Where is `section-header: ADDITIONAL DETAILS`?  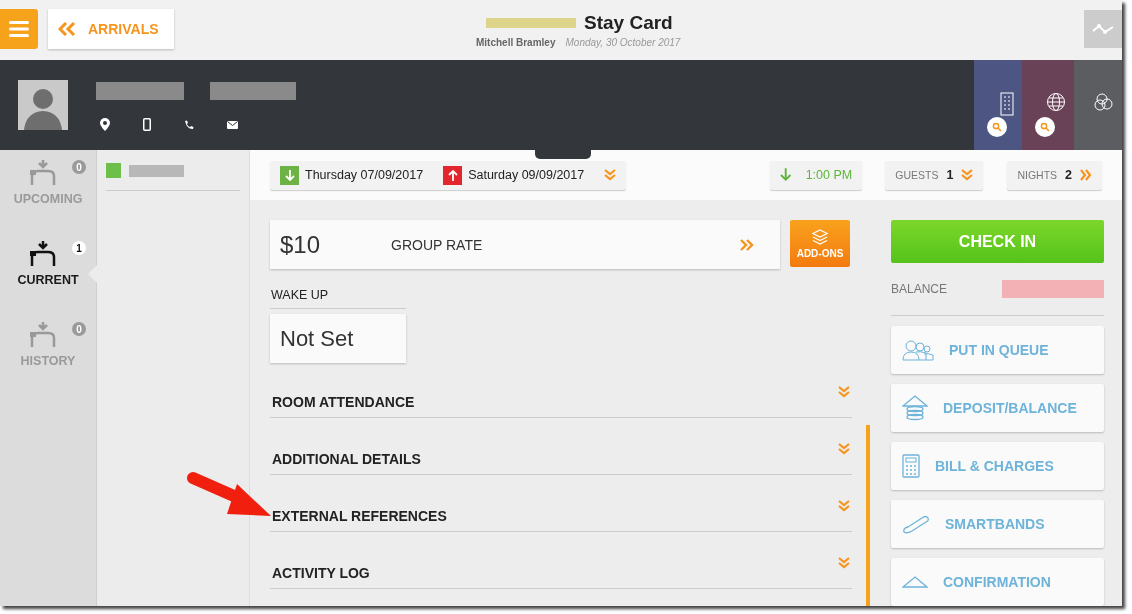
section-header: ADDITIONAL DETAILS is located at coordinates (561, 446).